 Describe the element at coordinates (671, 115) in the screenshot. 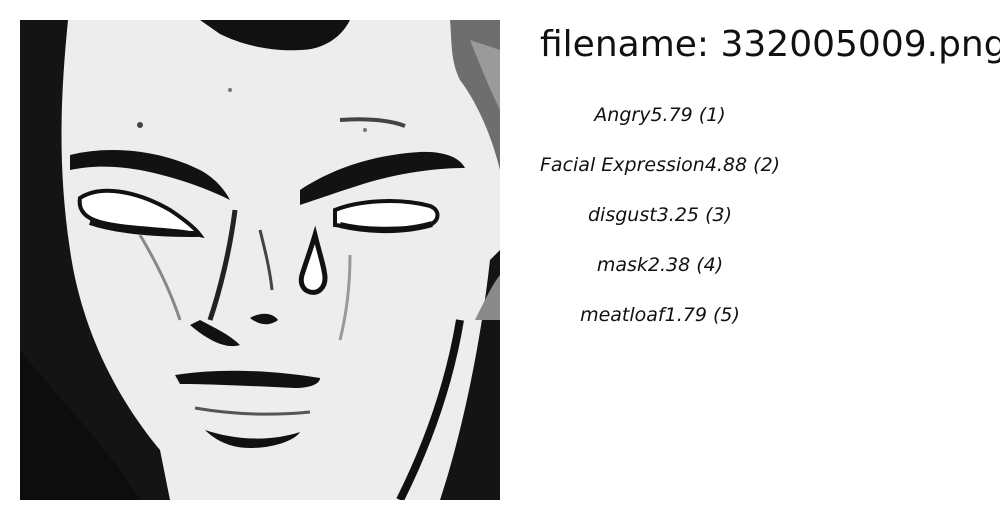

I see `result-score: 5.79` at that location.